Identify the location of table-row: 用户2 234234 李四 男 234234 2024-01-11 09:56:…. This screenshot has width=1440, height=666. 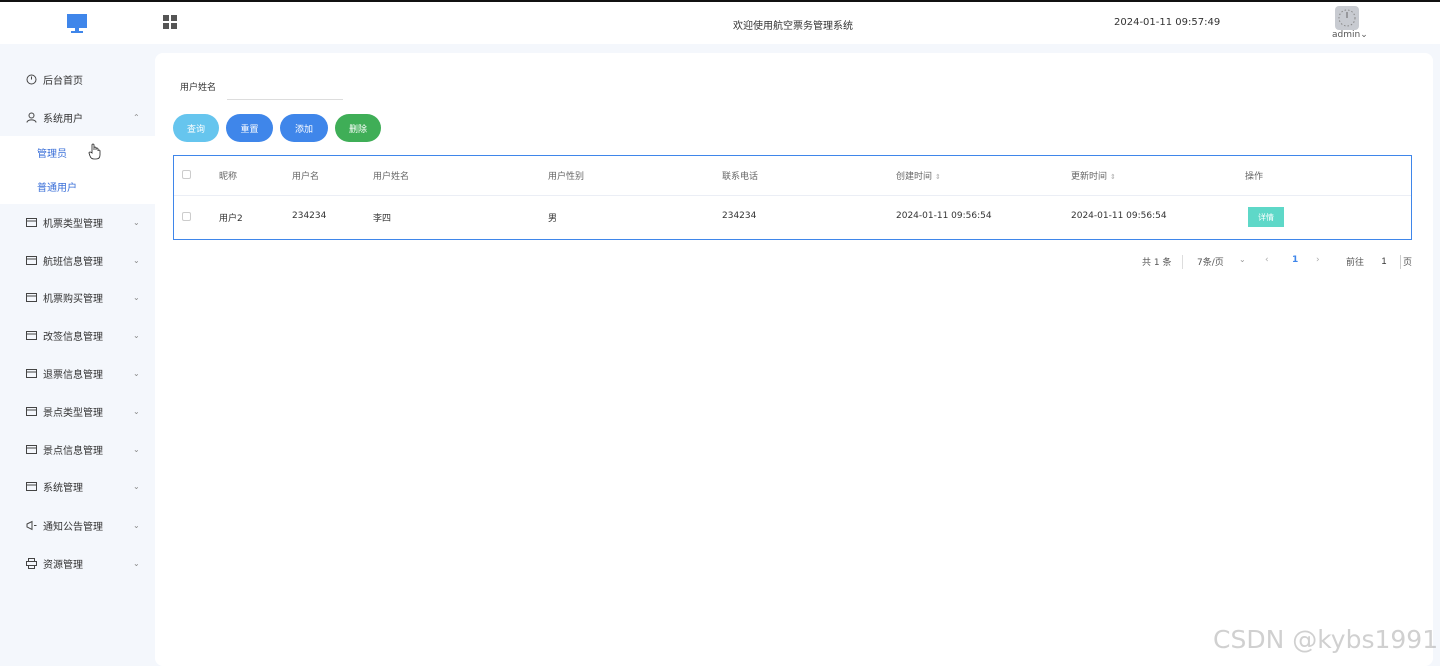
(792, 217).